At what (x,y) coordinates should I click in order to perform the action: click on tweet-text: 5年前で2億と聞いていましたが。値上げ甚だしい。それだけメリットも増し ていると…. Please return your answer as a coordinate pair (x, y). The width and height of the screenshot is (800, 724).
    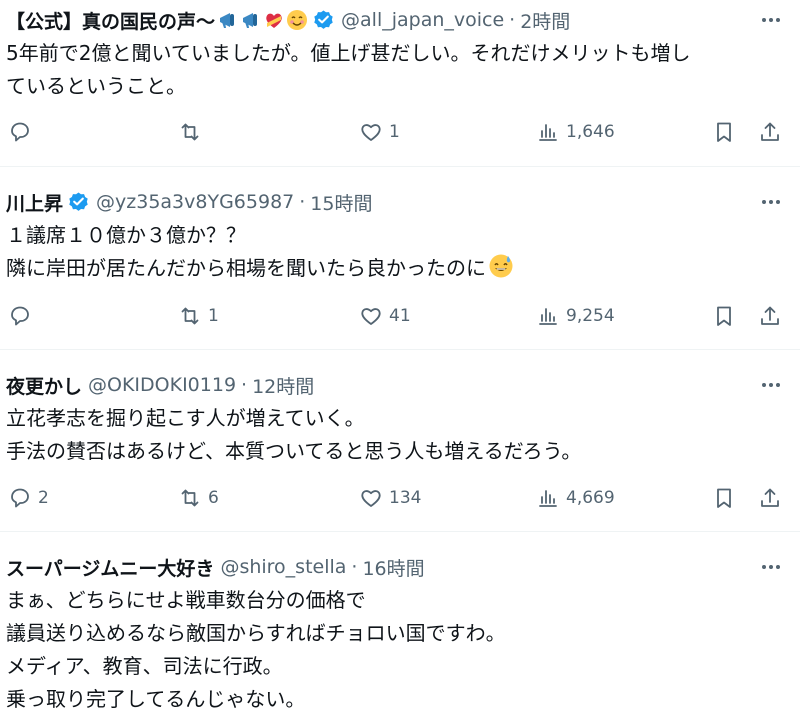
    Looking at the image, I should click on (395, 70).